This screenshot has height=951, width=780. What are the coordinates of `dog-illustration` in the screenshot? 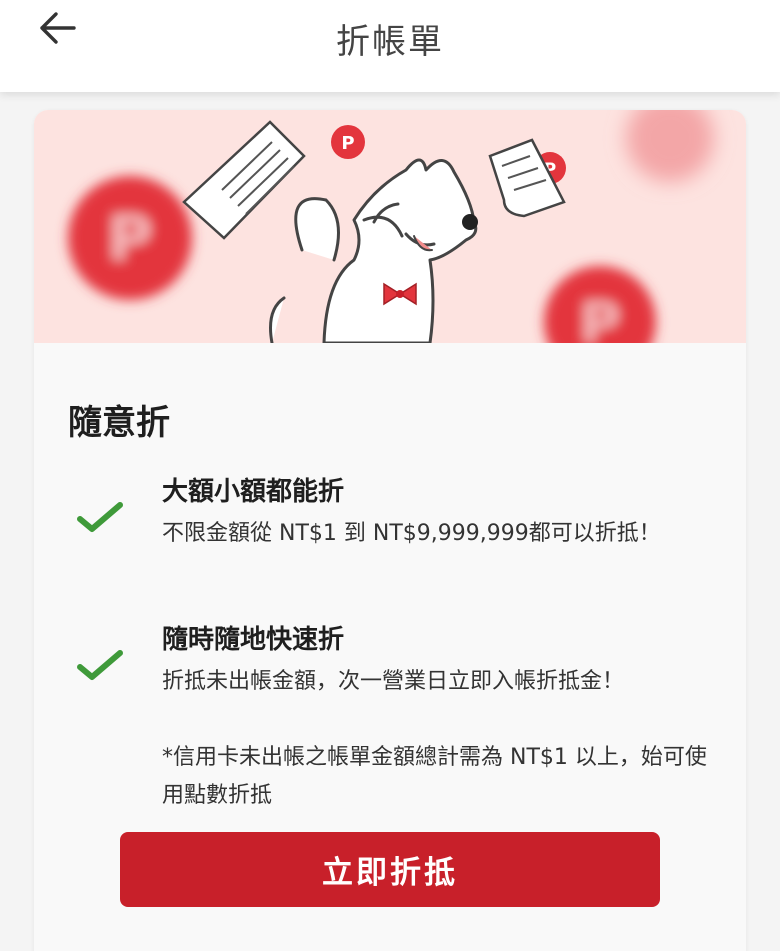 It's located at (373, 250).